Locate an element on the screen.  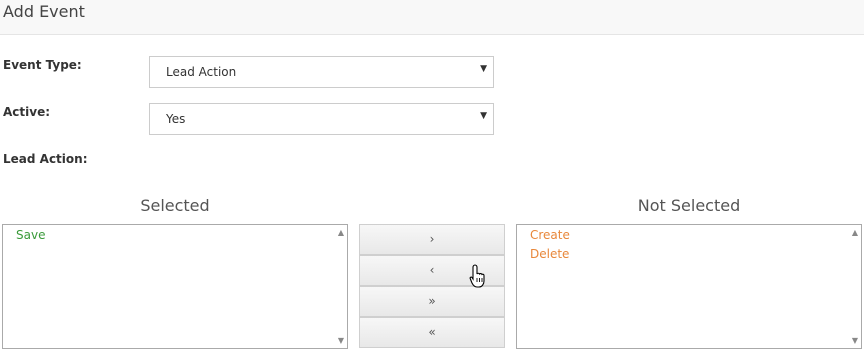
hand-cursor-icon is located at coordinates (477, 276).